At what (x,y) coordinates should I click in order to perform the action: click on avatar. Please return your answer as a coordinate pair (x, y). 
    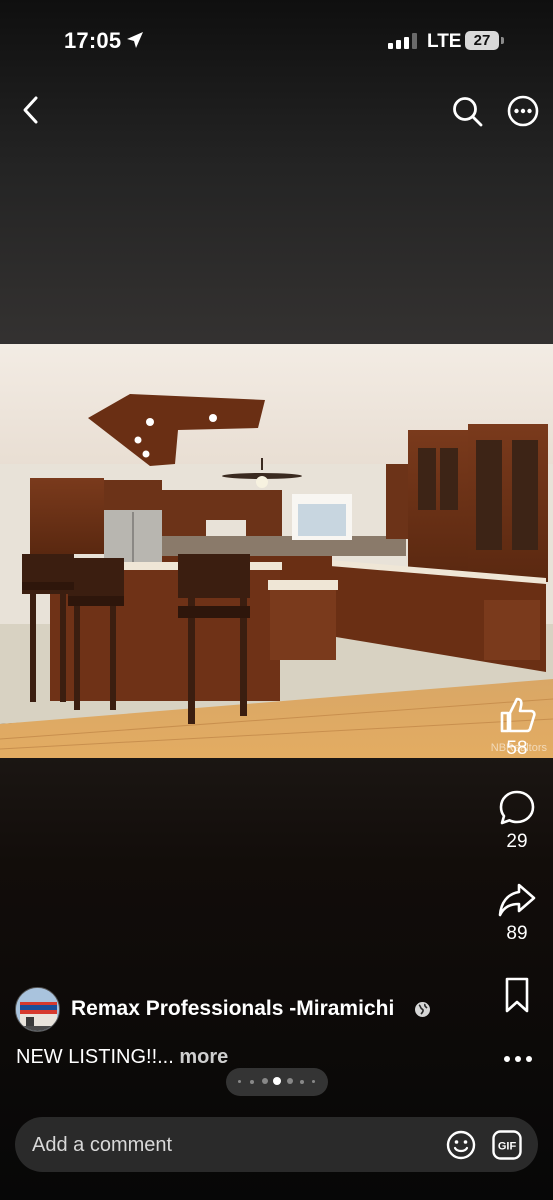
    Looking at the image, I should click on (37, 1009).